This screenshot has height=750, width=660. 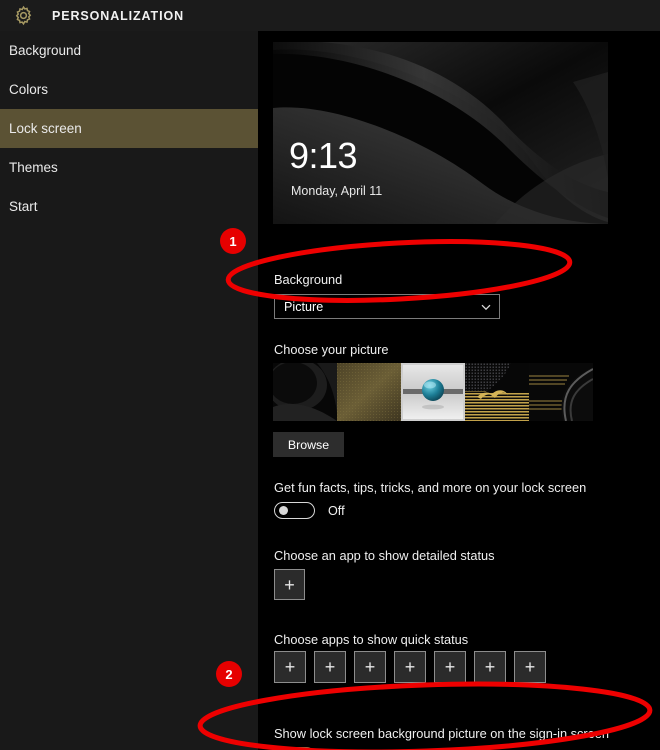 I want to click on sidebar-item-start: Start, so click(x=129, y=206).